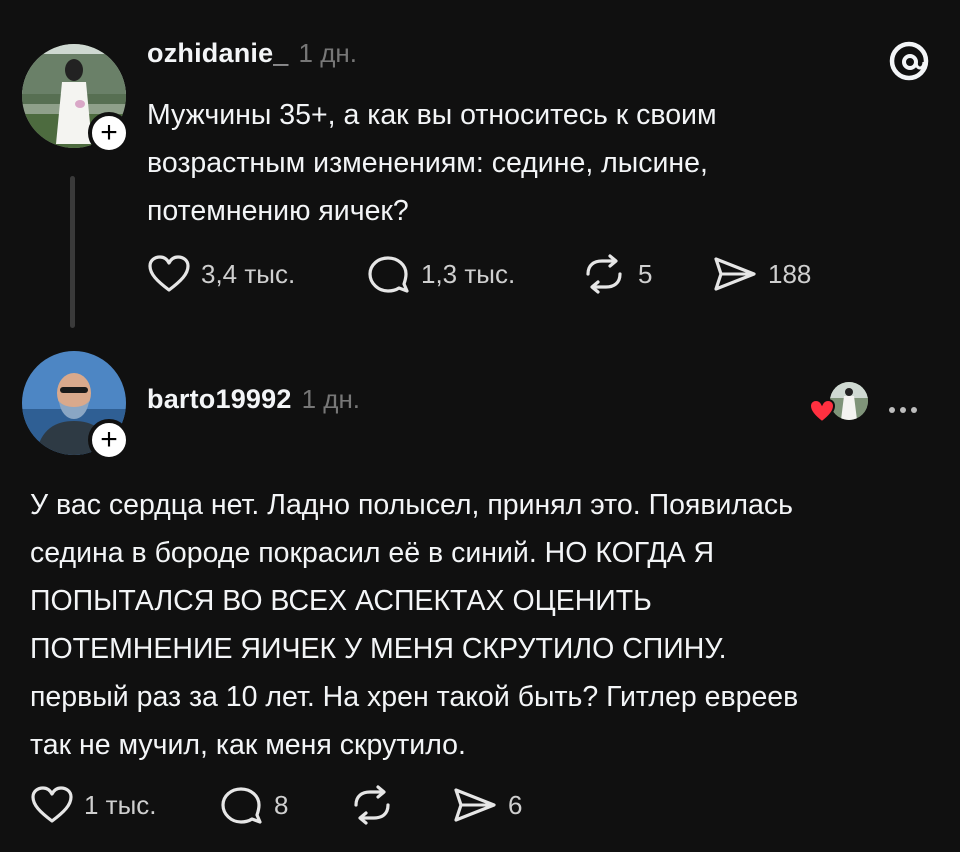  I want to click on threads-logo-icon, so click(909, 63).